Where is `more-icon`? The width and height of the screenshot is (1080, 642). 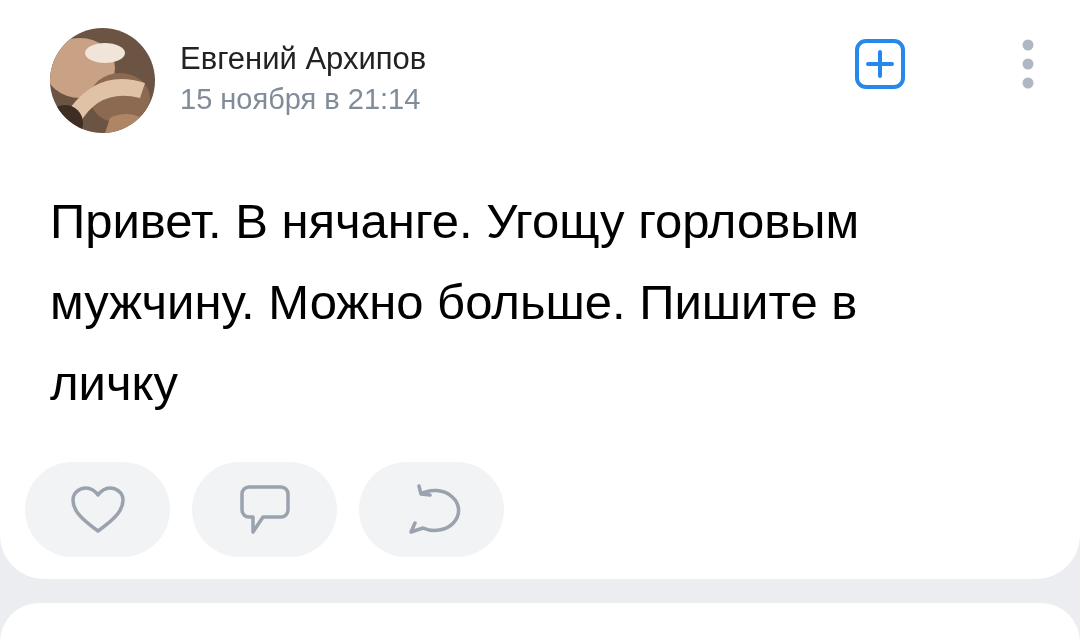
more-icon is located at coordinates (1028, 64).